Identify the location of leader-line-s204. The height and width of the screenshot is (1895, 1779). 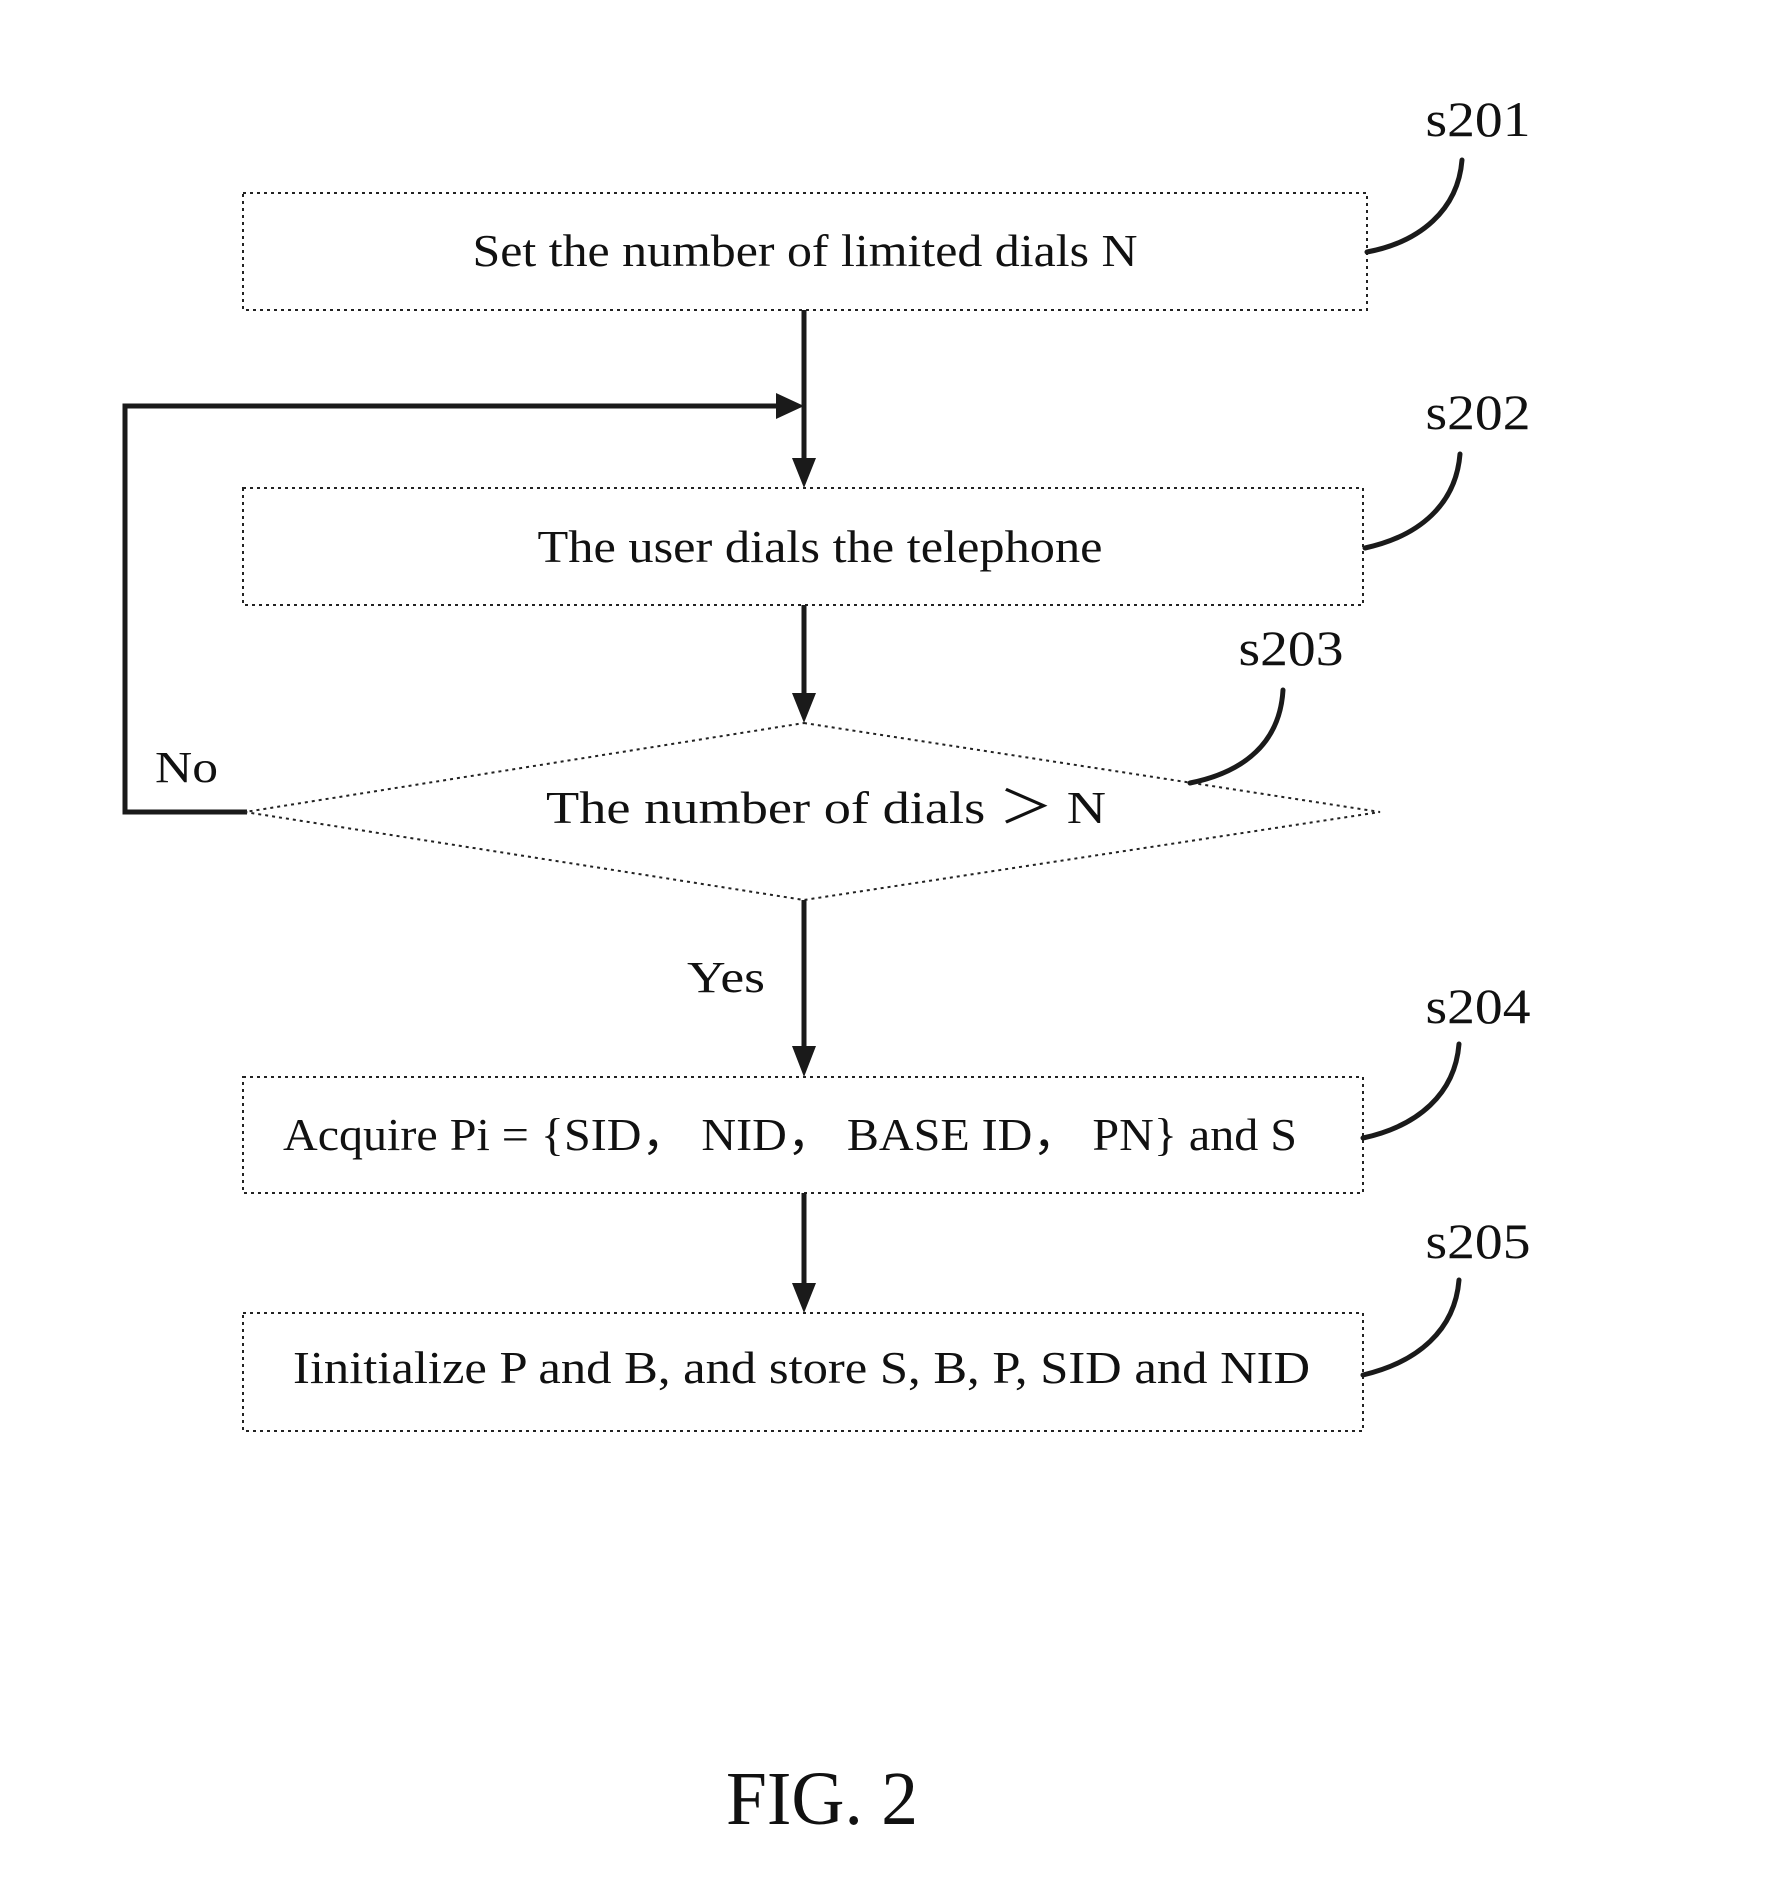
(1411, 1091).